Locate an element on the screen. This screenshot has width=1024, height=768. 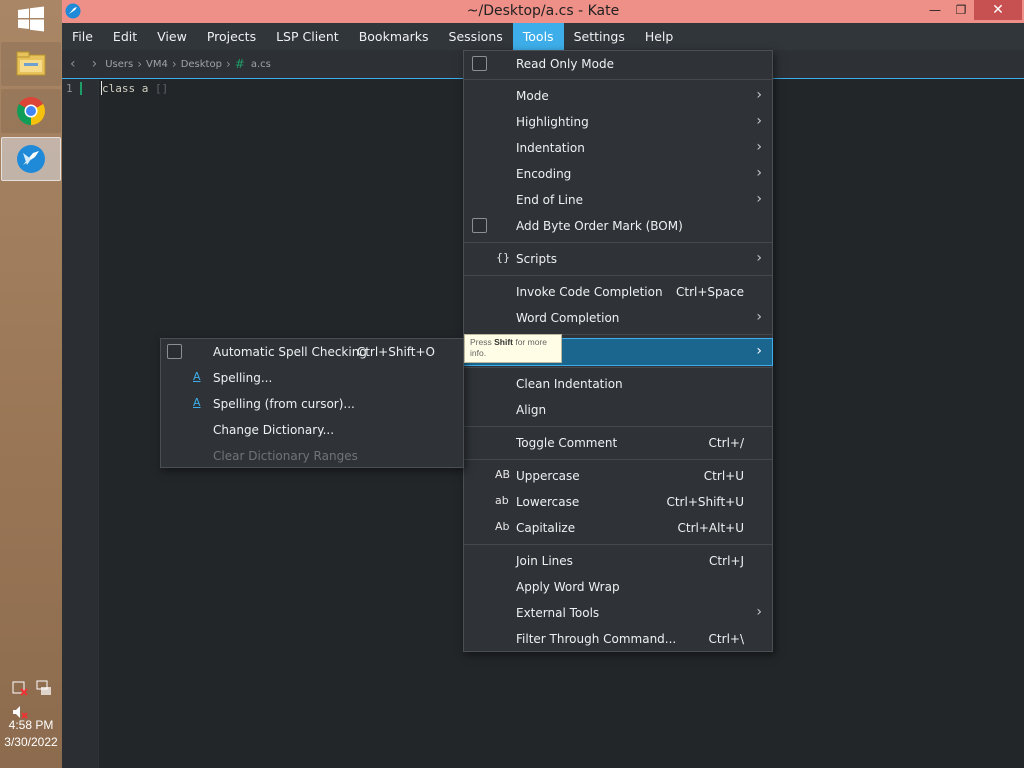
menu-uppercase: AB Uppercase Ctrl+U is located at coordinates (618, 476).